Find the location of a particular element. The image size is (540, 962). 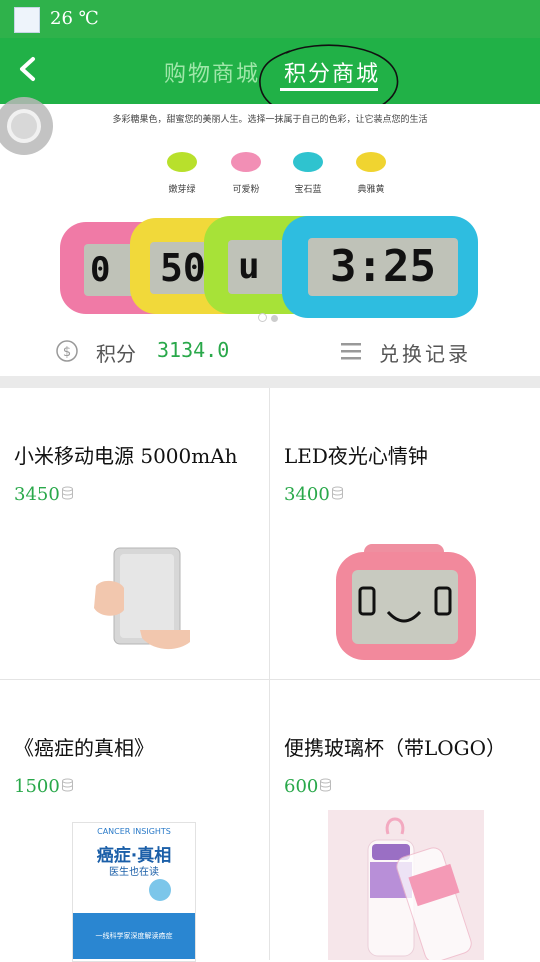

color-swatch-blue is located at coordinates (308, 162).